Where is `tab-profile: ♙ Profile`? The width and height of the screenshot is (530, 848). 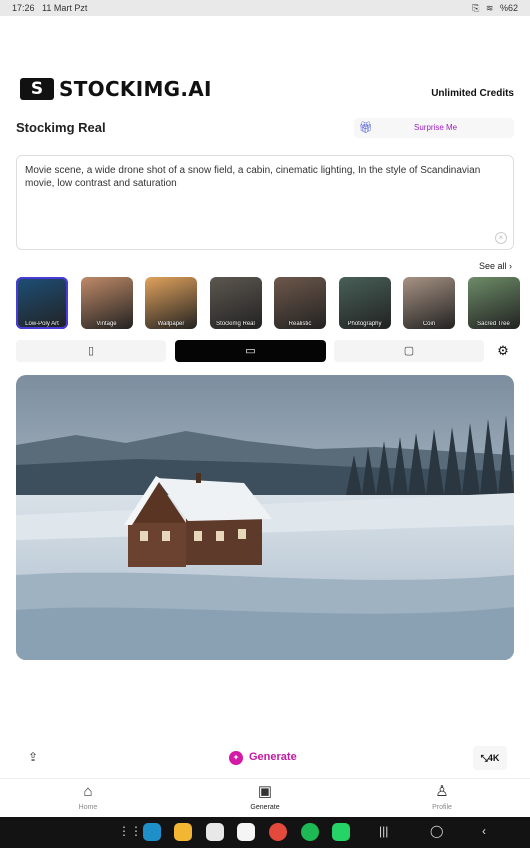
tab-profile: ♙ Profile is located at coordinates (442, 797).